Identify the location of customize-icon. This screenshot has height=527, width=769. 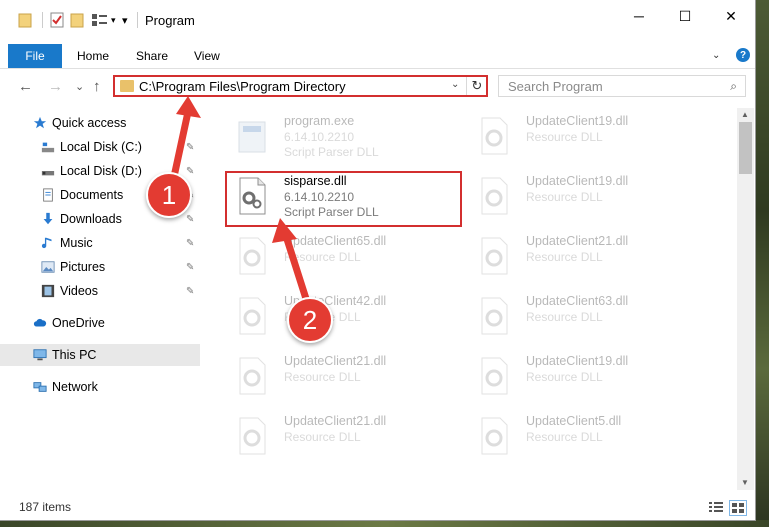
(100, 20).